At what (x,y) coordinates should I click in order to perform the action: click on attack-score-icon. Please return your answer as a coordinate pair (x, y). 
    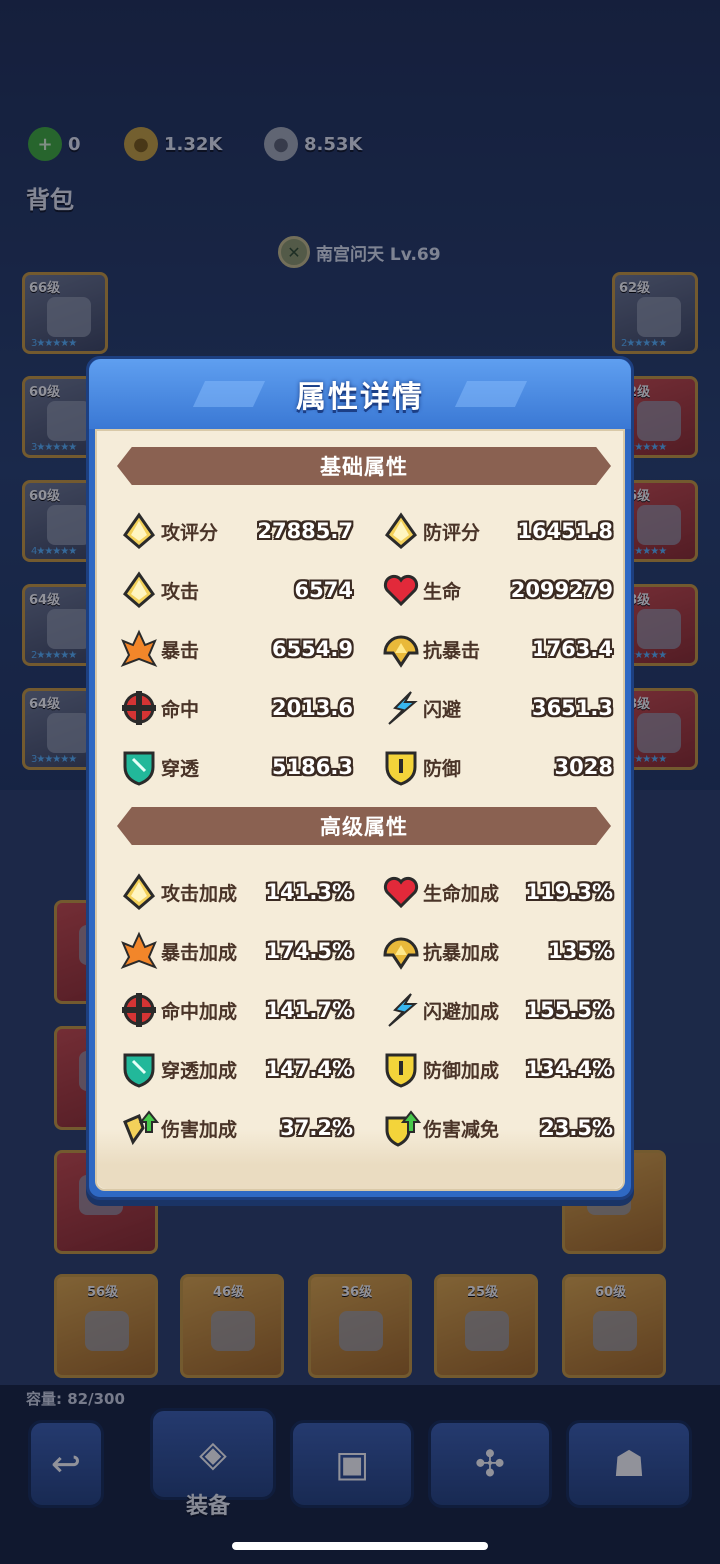
    Looking at the image, I should click on (139, 531).